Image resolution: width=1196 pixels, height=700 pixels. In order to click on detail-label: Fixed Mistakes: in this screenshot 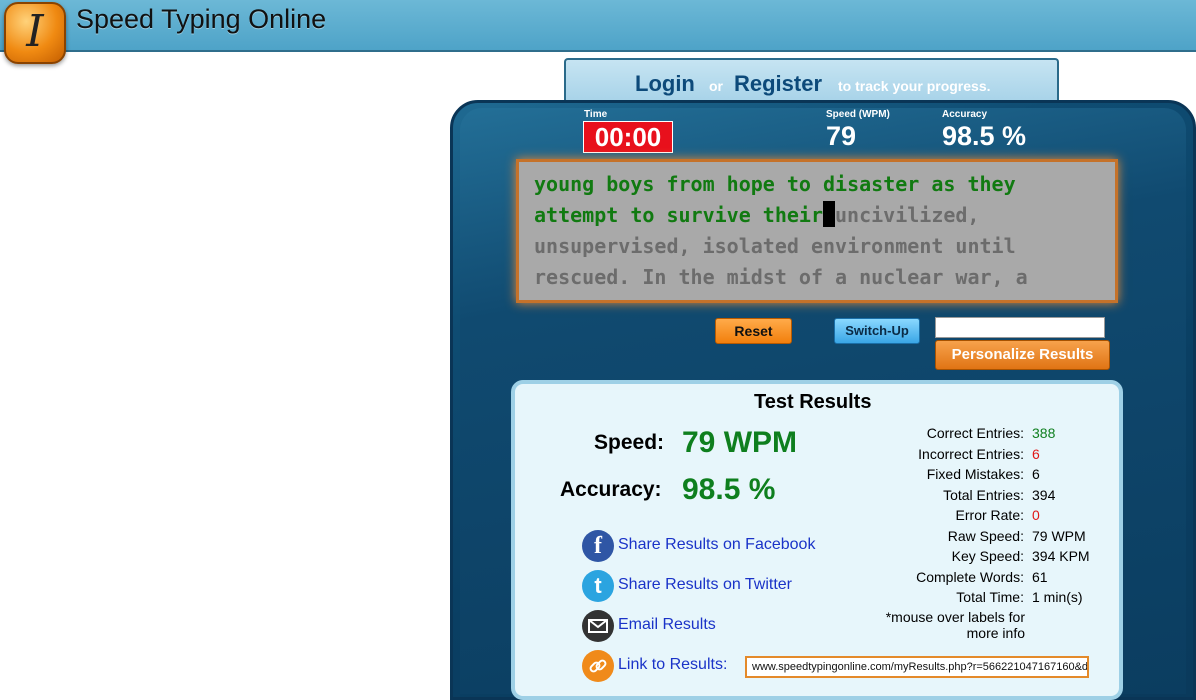, I will do `click(975, 474)`.